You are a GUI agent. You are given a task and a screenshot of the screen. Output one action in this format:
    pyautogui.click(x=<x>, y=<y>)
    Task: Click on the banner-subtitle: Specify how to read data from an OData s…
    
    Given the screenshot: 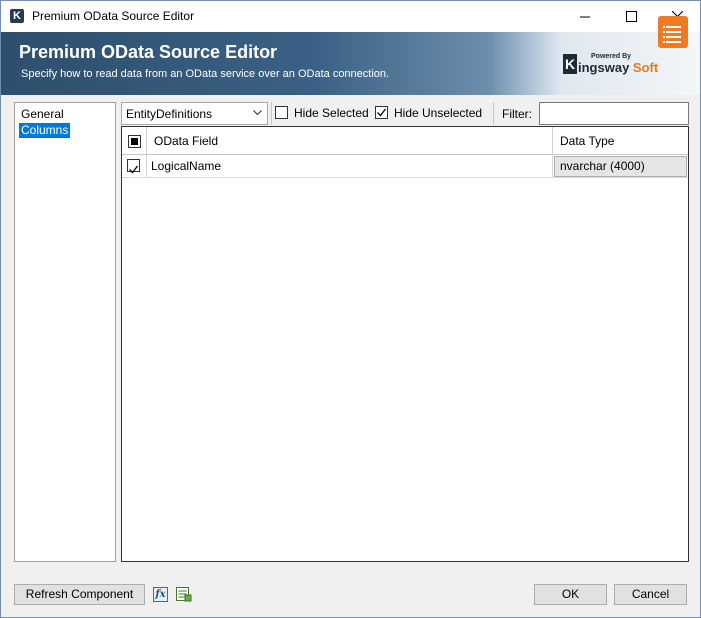 What is the action you would take?
    pyautogui.click(x=205, y=74)
    